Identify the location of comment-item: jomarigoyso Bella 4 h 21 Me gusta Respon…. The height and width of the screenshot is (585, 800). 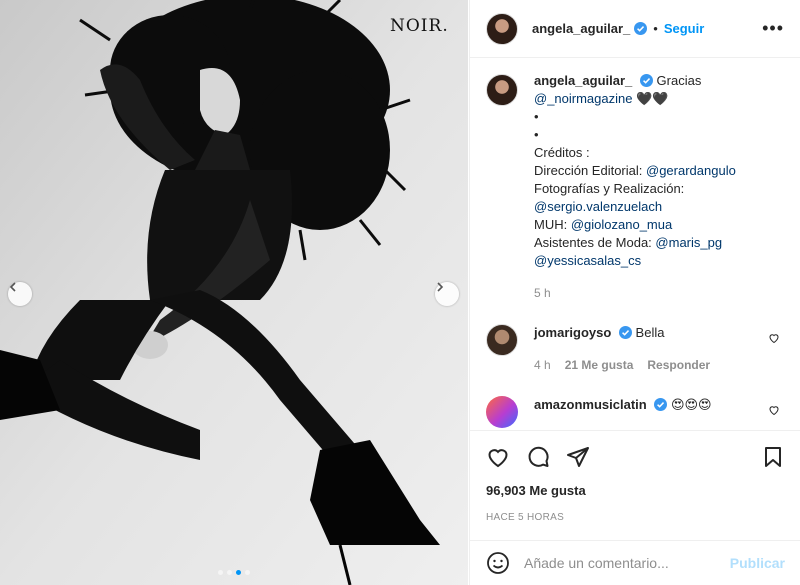
(635, 349).